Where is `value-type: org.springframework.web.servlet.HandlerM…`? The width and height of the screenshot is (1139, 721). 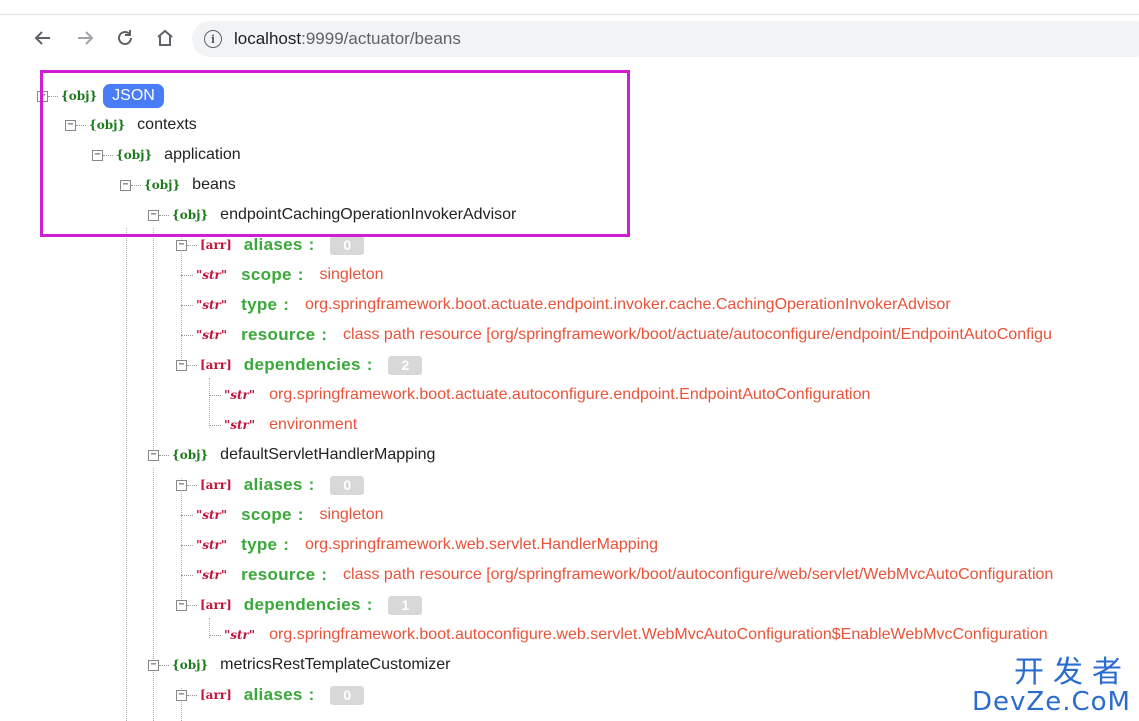
value-type: org.springframework.web.servlet.HandlerM… is located at coordinates (481, 544).